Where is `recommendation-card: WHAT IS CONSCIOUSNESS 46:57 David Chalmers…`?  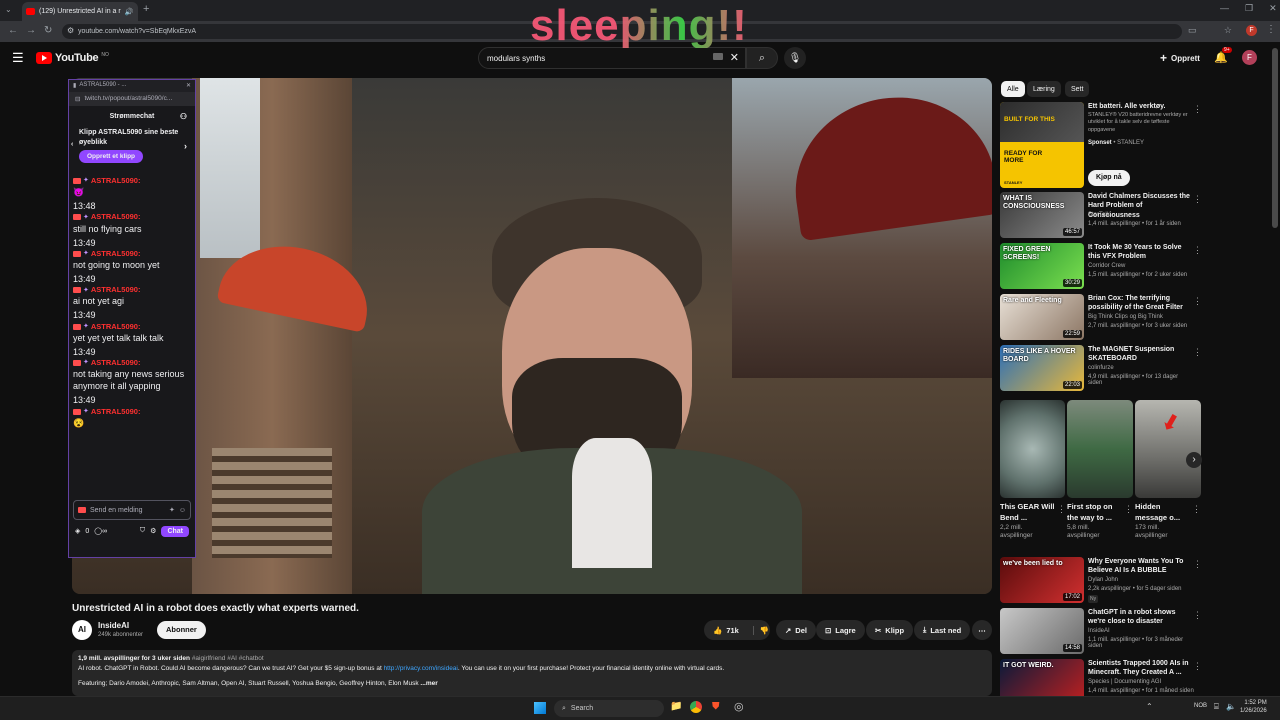
recommendation-card: WHAT IS CONSCIOUSNESS 46:57 David Chalmers… is located at coordinates (1101, 216).